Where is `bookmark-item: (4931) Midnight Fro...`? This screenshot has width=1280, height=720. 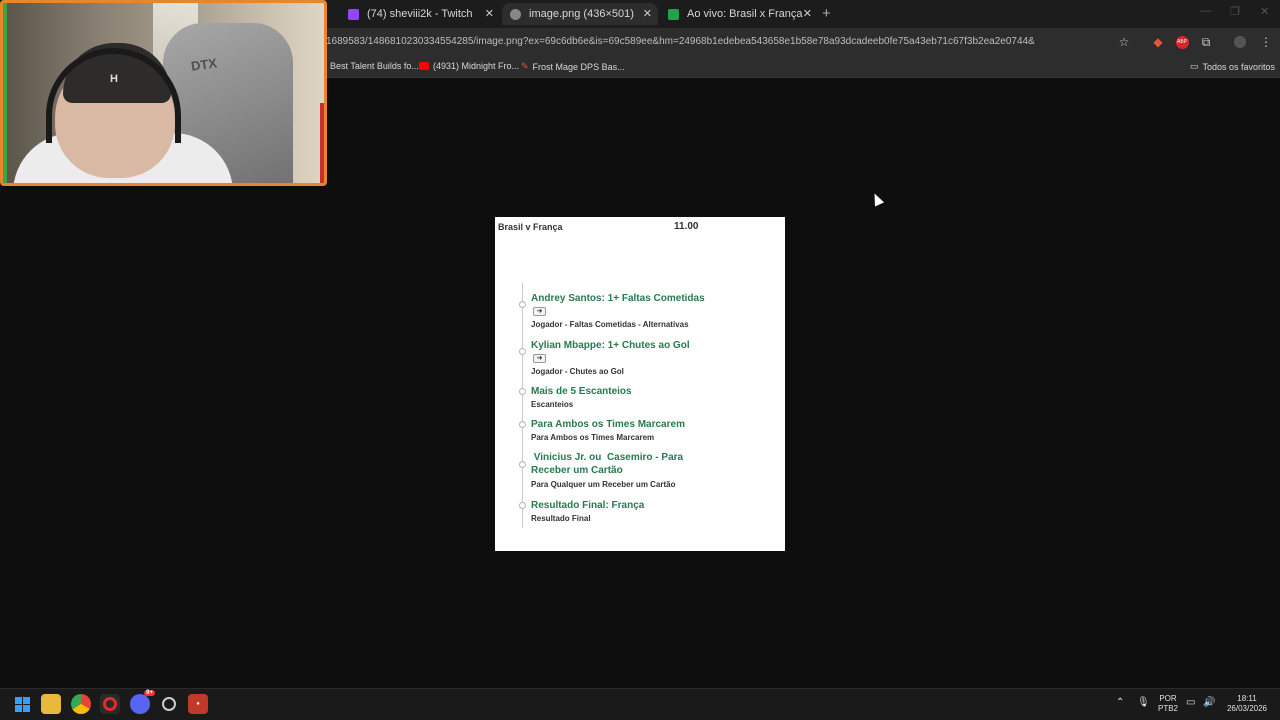
bookmark-item: (4931) Midnight Fro... is located at coordinates (469, 66).